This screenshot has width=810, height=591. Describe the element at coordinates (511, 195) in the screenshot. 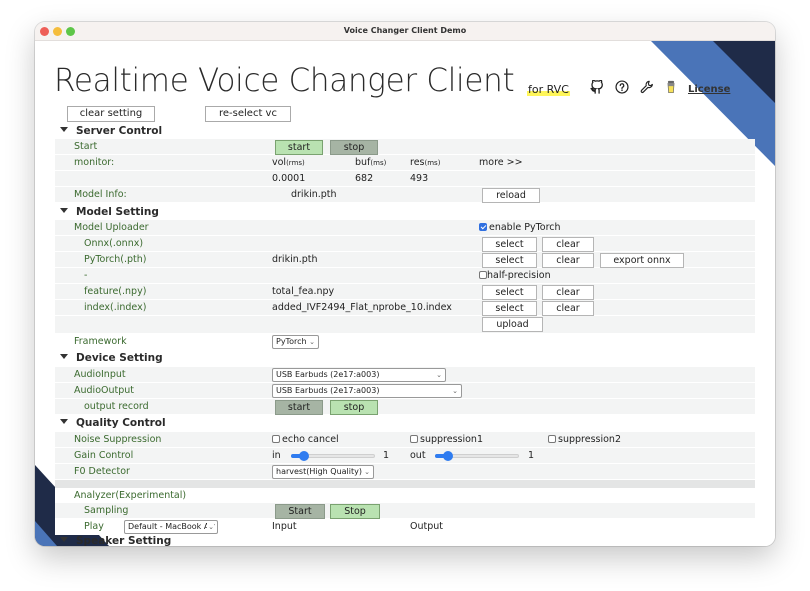

I see `reload-button: reload` at that location.